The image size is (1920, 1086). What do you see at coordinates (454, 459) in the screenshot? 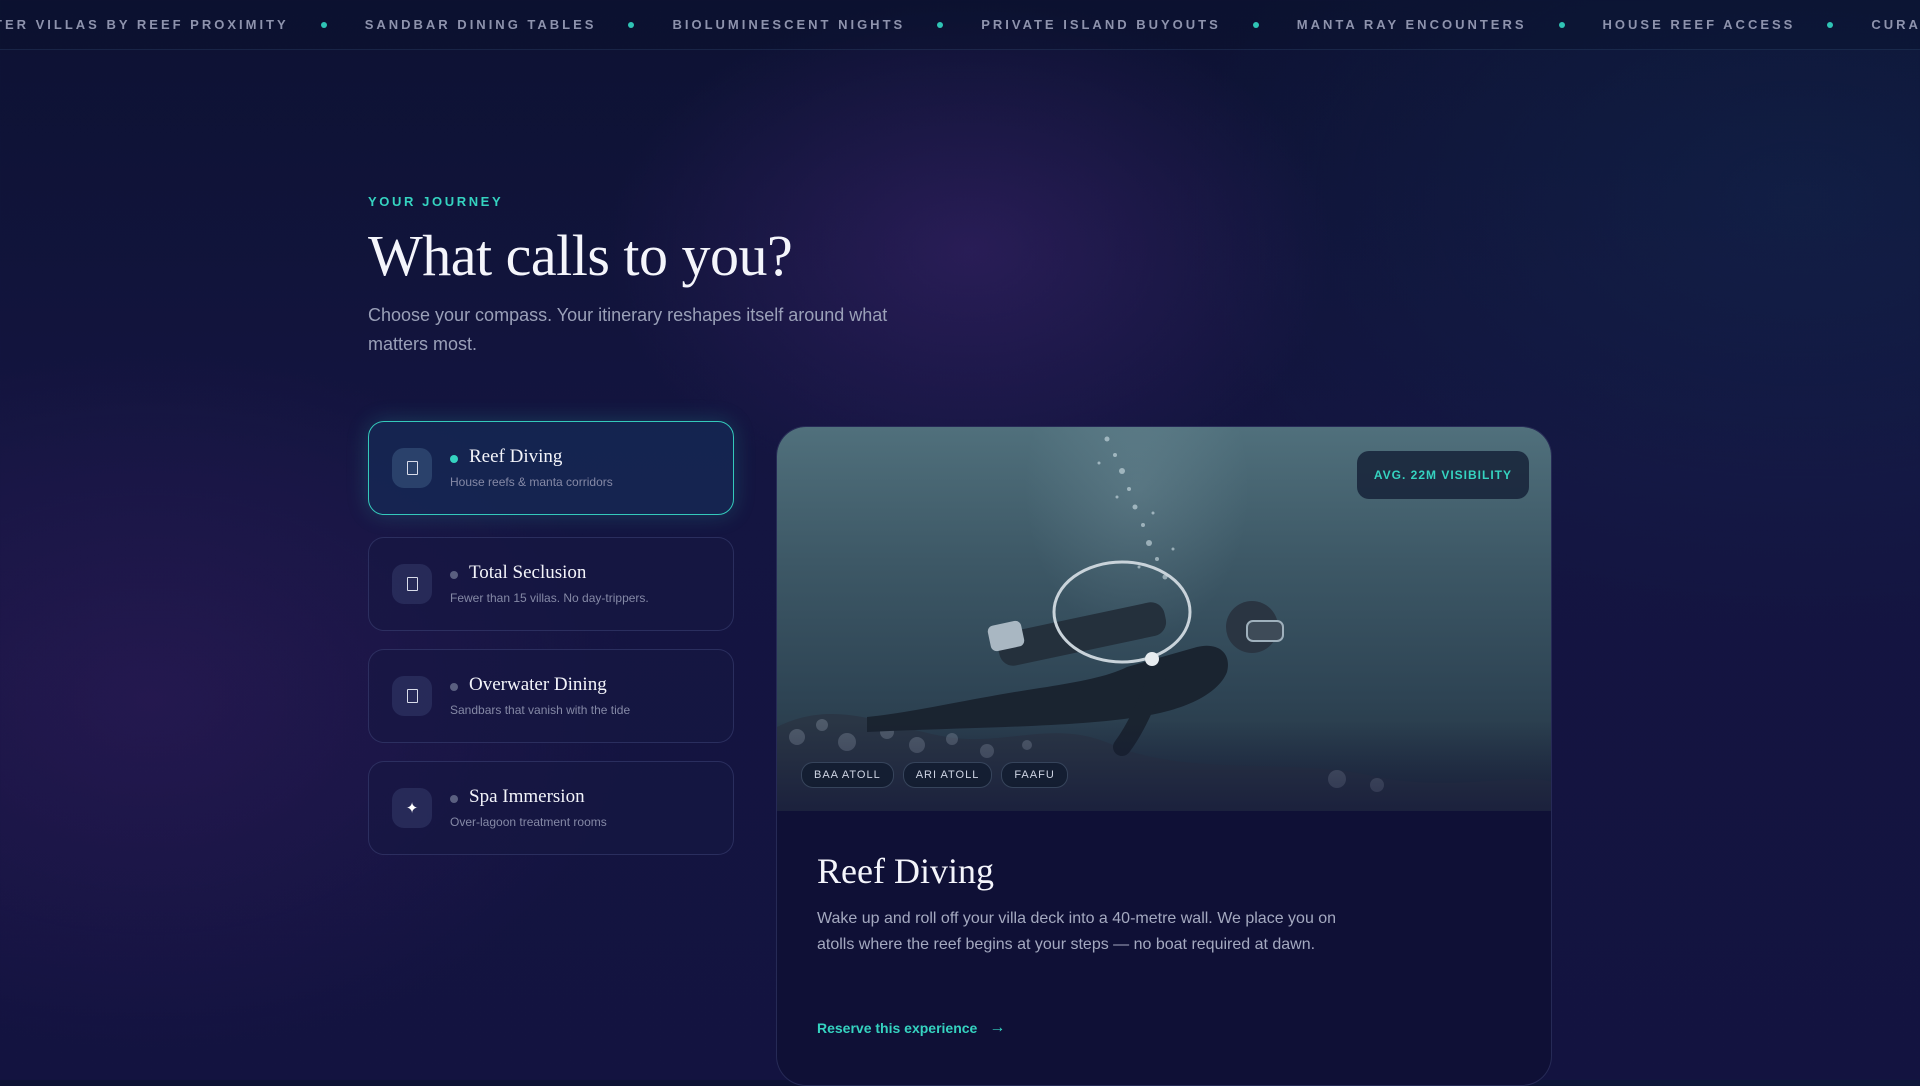
I see `active-indicator-dot` at bounding box center [454, 459].